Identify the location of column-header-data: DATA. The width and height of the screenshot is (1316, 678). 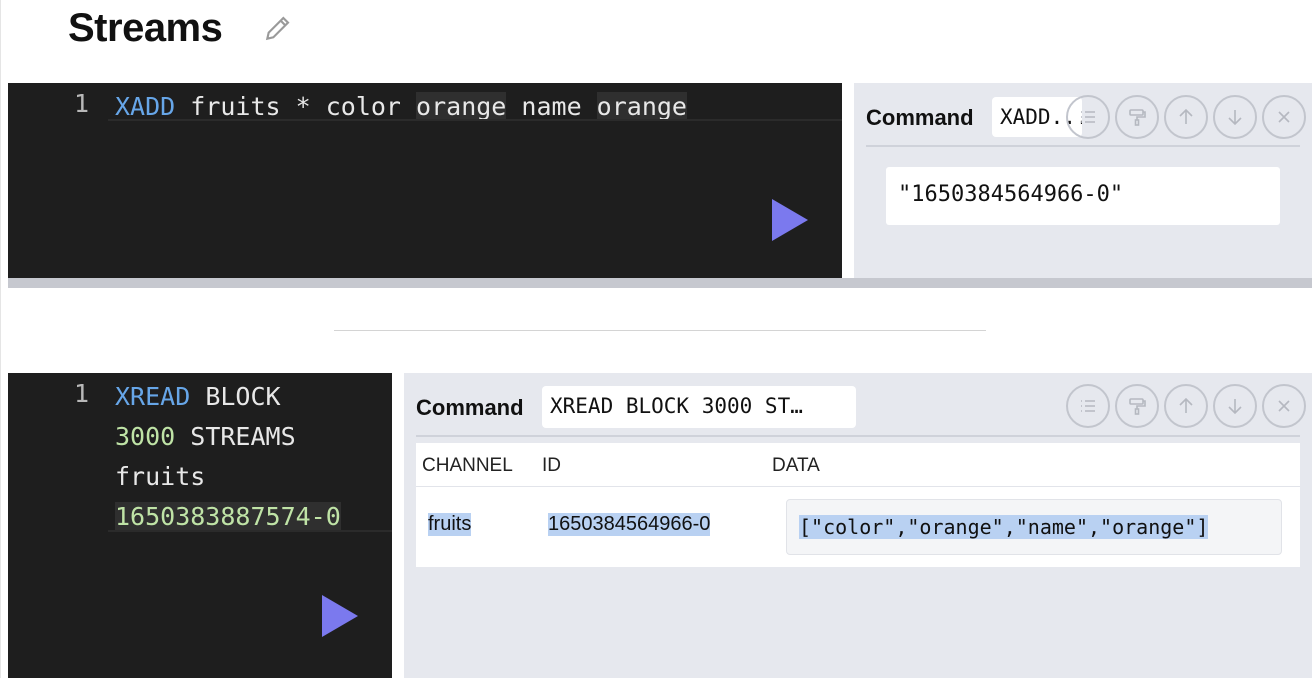
(796, 465).